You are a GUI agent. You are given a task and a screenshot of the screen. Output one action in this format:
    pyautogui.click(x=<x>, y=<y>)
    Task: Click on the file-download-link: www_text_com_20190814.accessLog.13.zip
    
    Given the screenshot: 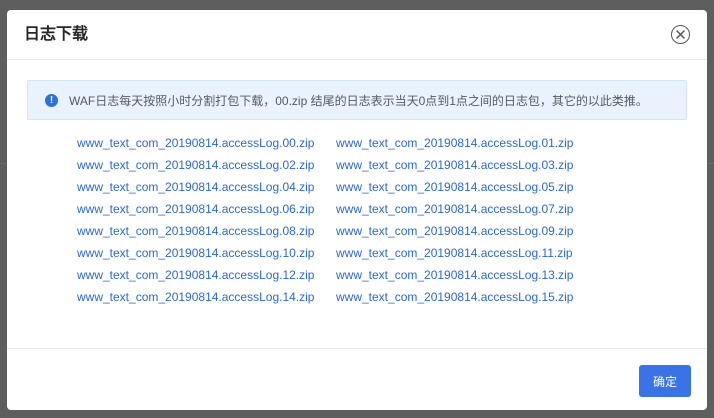 What is the action you would take?
    pyautogui.click(x=465, y=275)
    